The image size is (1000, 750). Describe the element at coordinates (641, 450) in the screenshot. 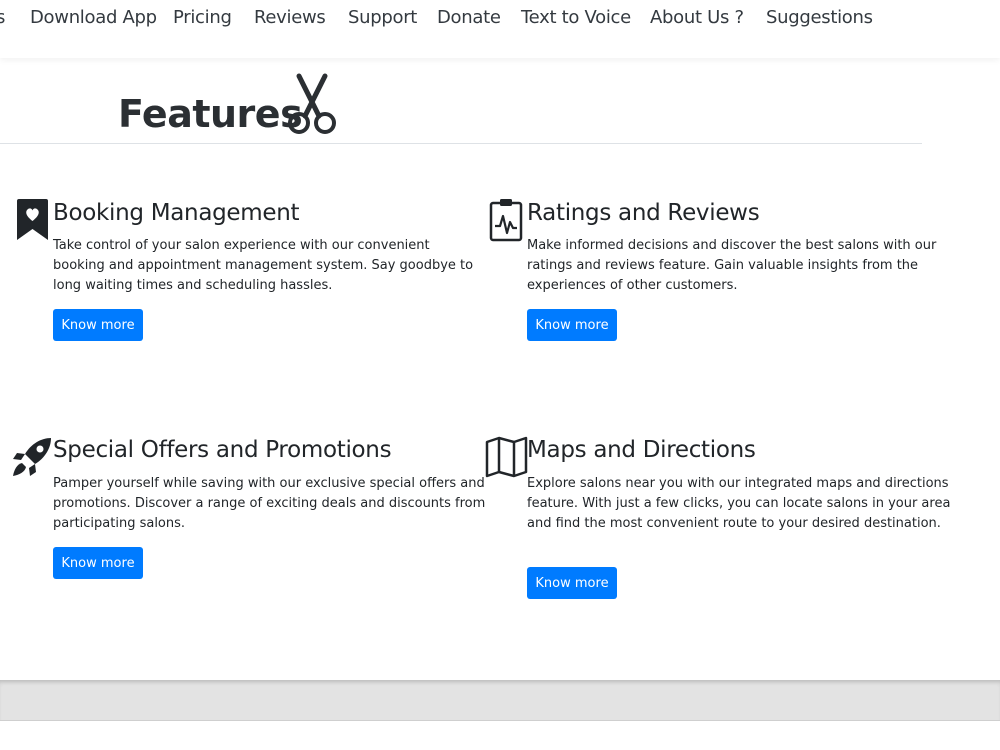

I see `feature-title: Maps and Directions` at that location.